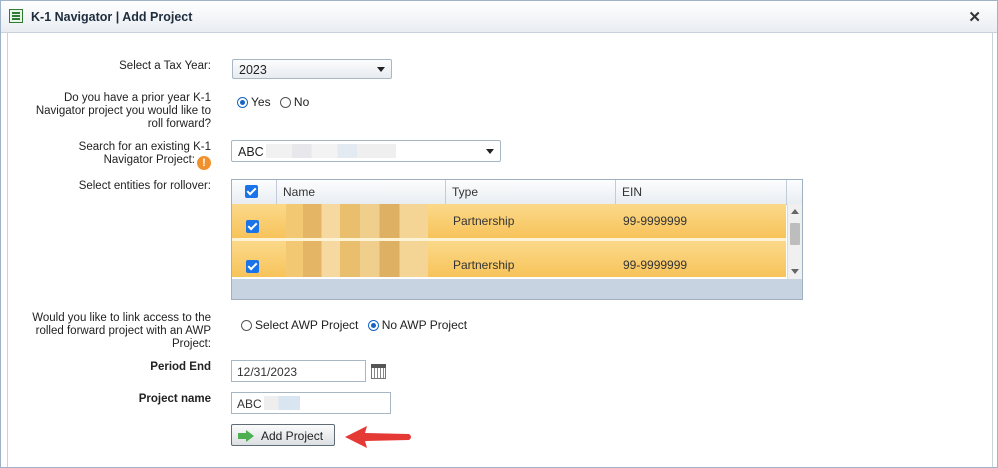  What do you see at coordinates (251, 152) in the screenshot?
I see `project-search-value: ABC` at bounding box center [251, 152].